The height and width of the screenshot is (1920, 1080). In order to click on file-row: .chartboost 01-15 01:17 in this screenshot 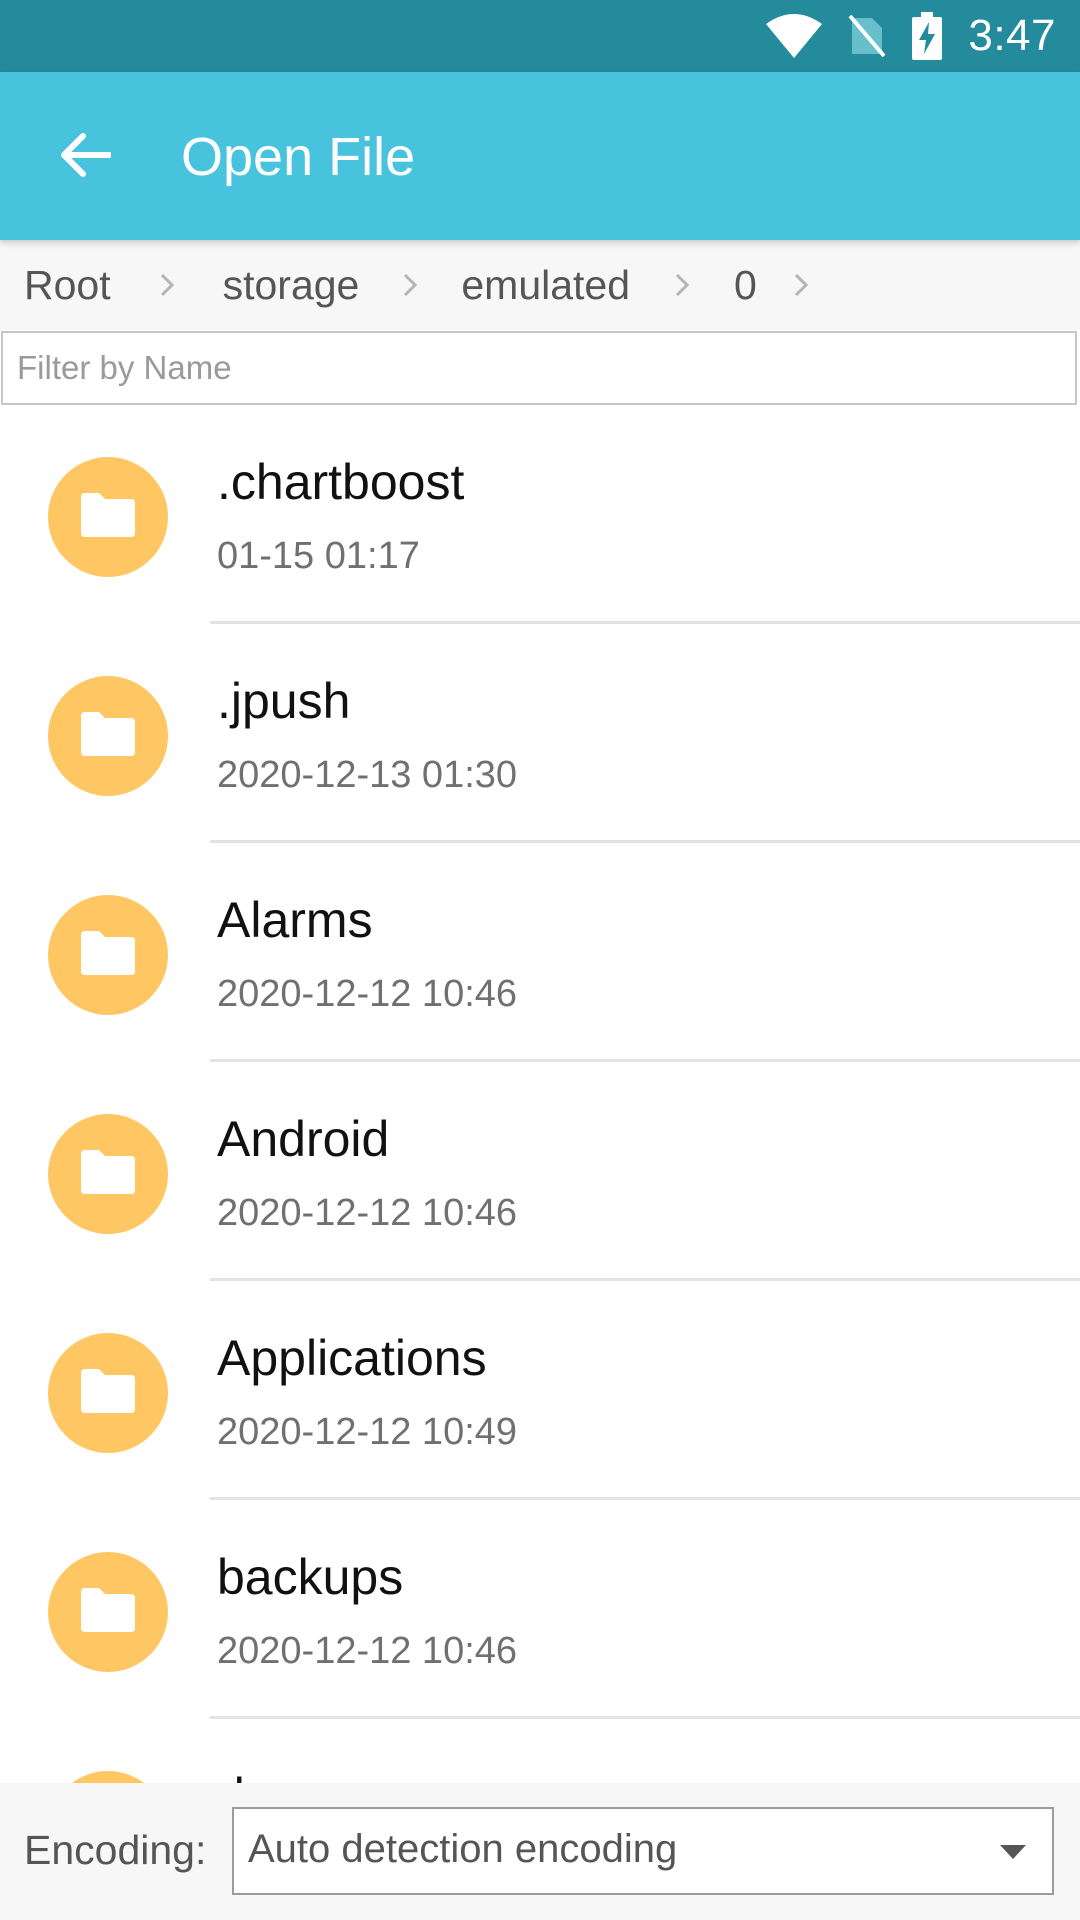, I will do `click(540, 514)`.